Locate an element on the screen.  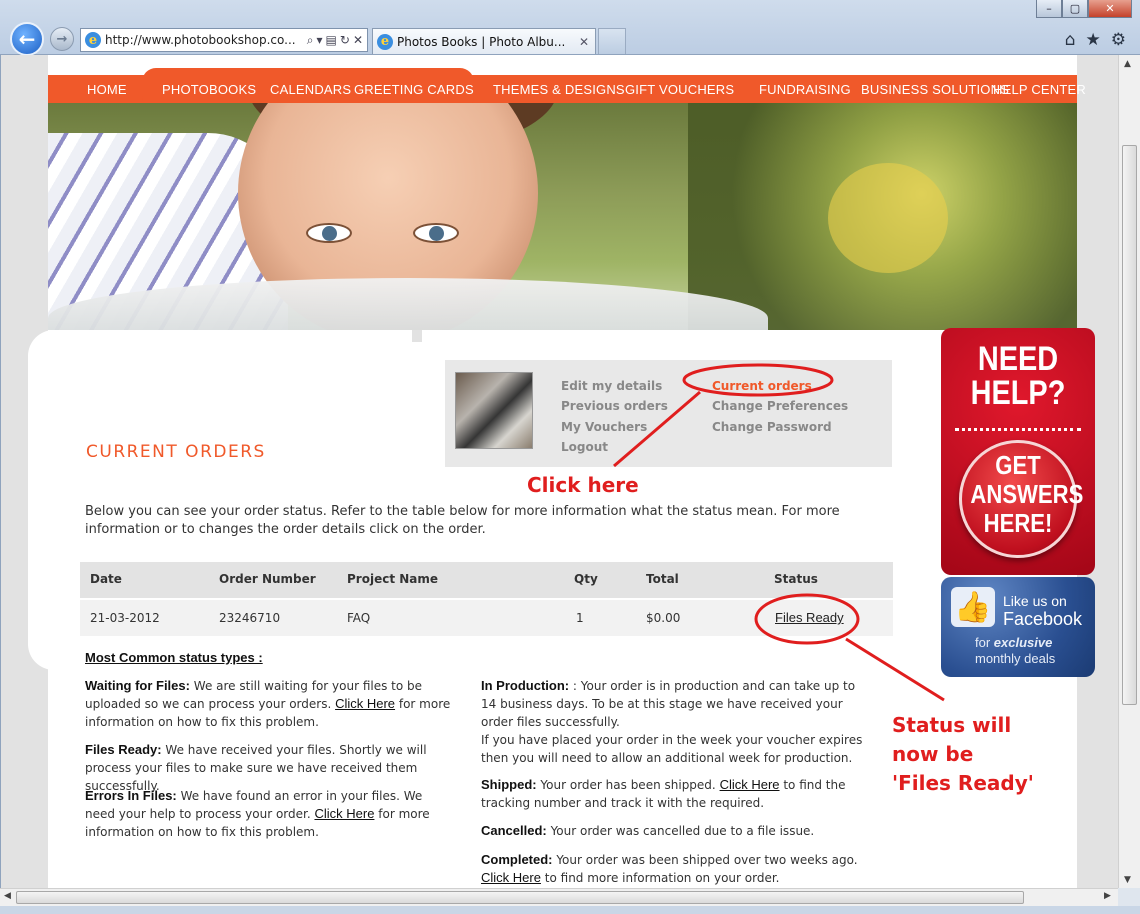
horizontal-scroll-thumb is located at coordinates (520, 897).